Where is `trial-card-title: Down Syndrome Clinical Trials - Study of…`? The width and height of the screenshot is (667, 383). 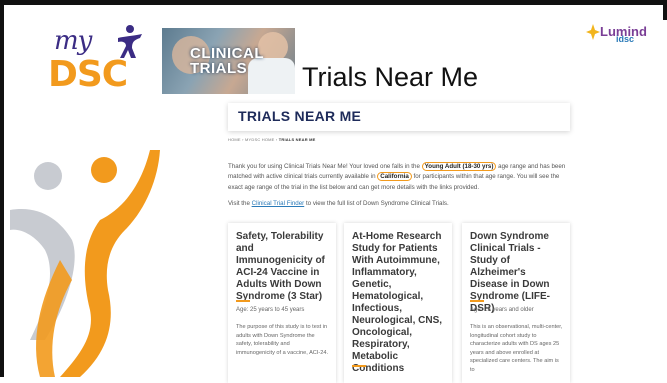
trial-card-title: Down Syndrome Clinical Trials - Study of… is located at coordinates (518, 273).